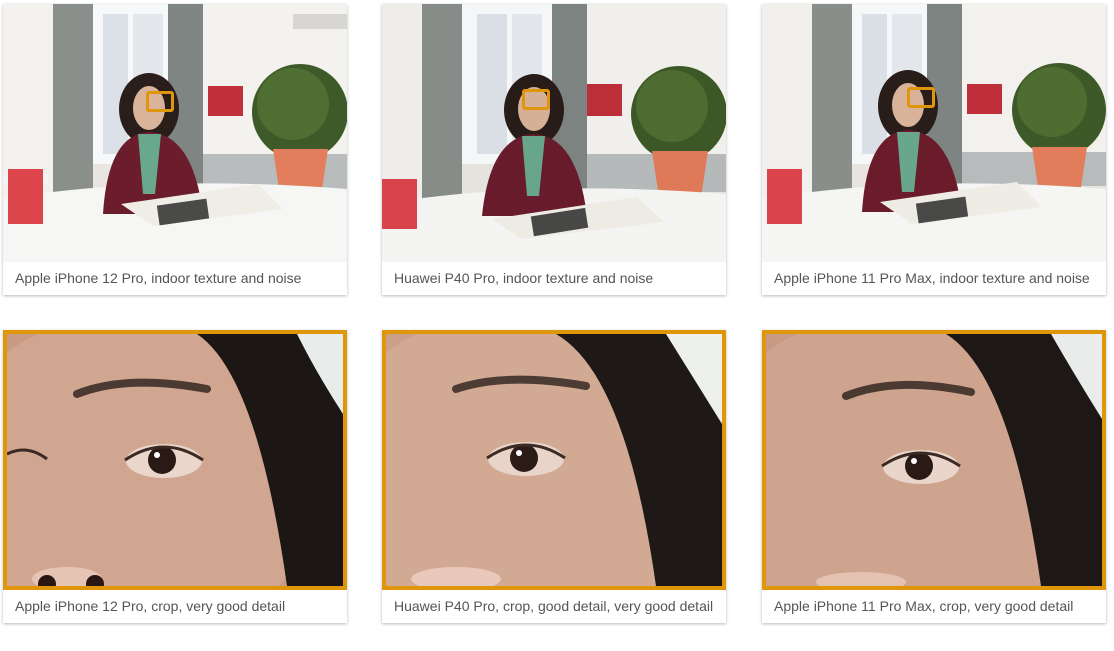 The height and width of the screenshot is (651, 1114). I want to click on photo-card-p40-scene: Huawei P40 Pro, indoor texture and noise, so click(554, 149).